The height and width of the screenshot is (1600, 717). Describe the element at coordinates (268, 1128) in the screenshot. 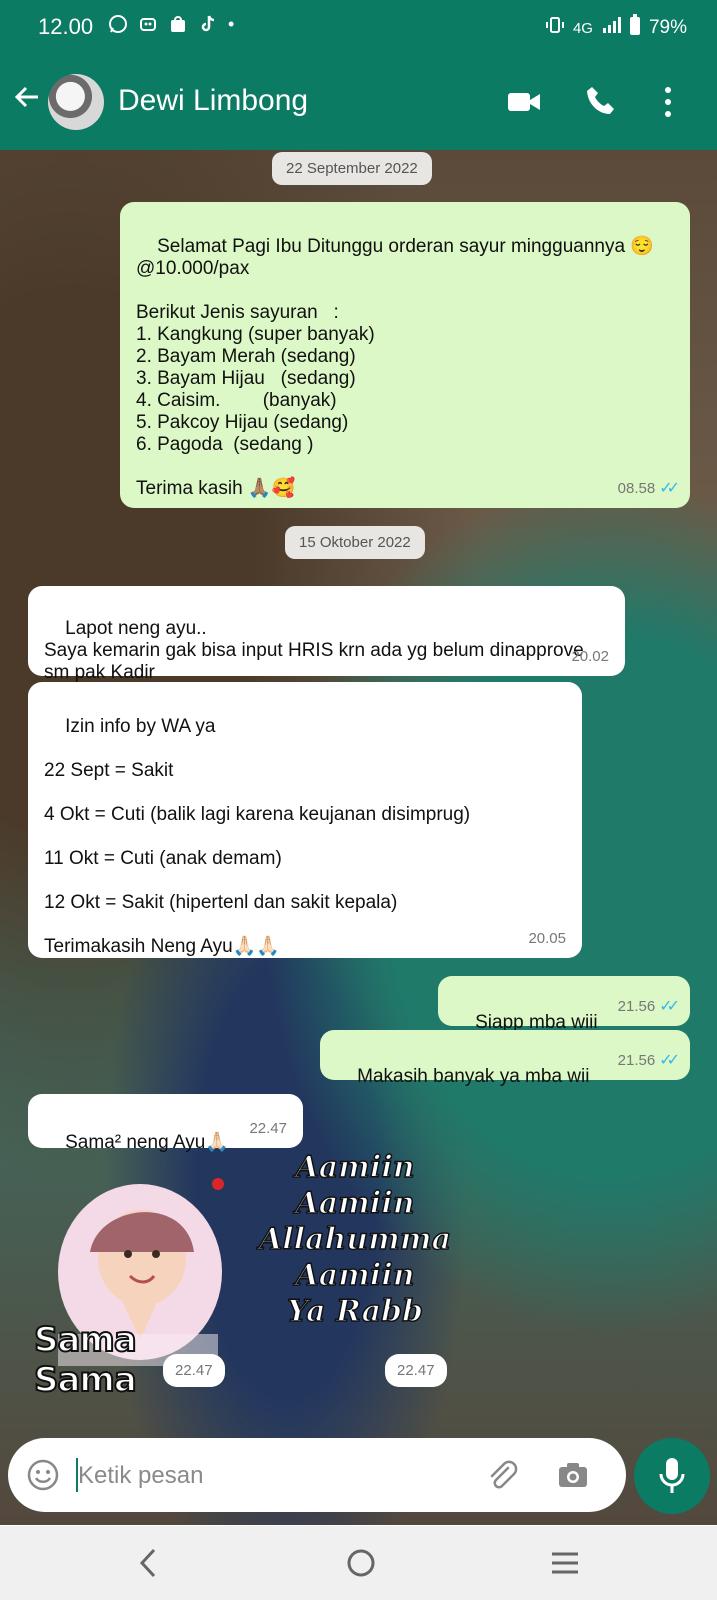

I see `message-time: 22.47` at that location.